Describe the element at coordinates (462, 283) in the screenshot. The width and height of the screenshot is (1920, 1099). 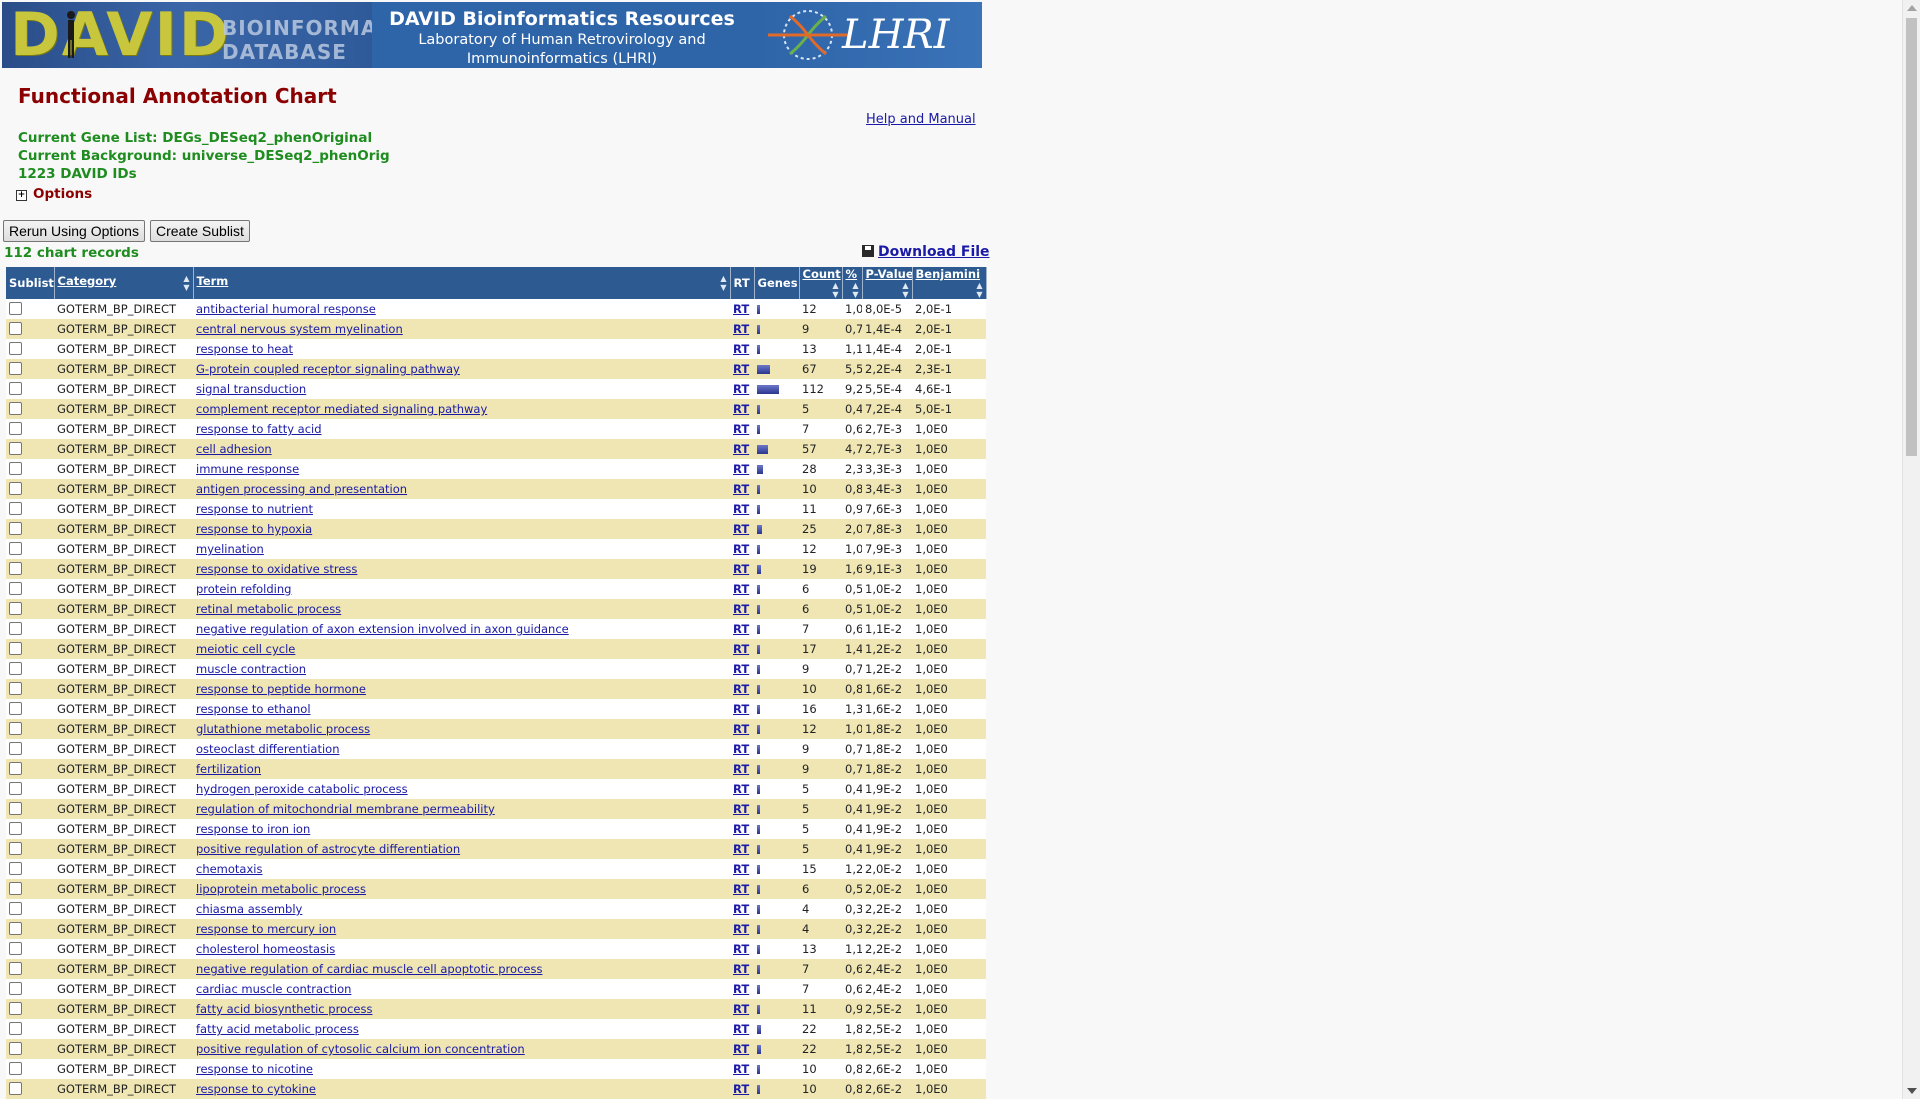
I see `col-term: Term ▲ ▼` at that location.